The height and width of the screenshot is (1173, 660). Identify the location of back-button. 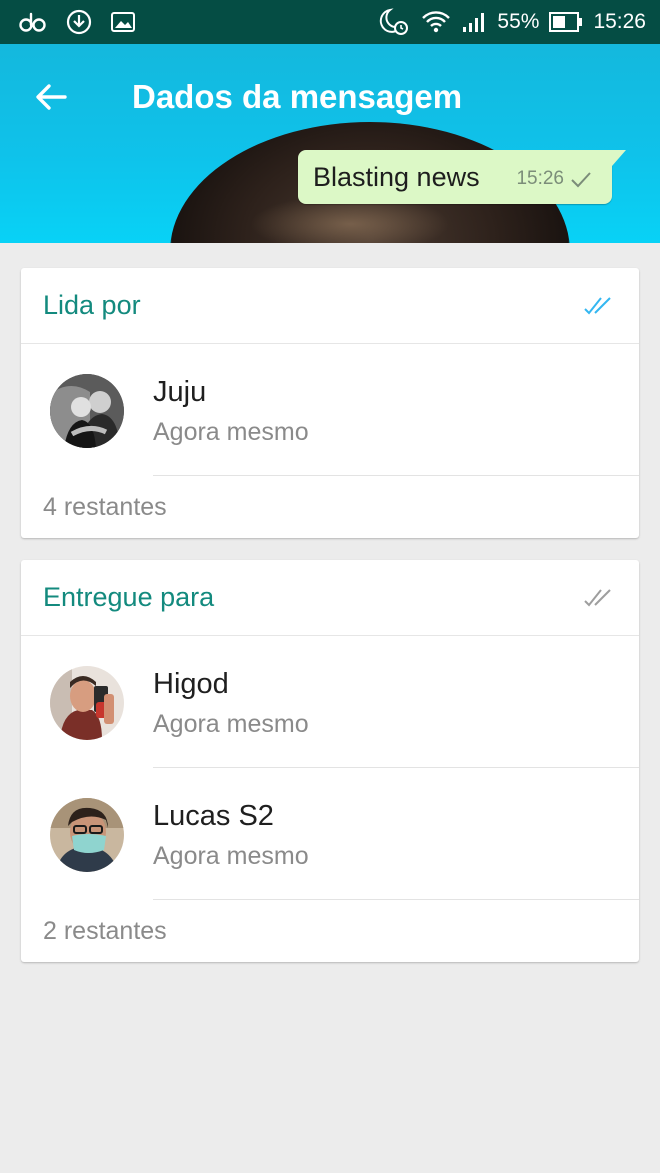
(51, 97).